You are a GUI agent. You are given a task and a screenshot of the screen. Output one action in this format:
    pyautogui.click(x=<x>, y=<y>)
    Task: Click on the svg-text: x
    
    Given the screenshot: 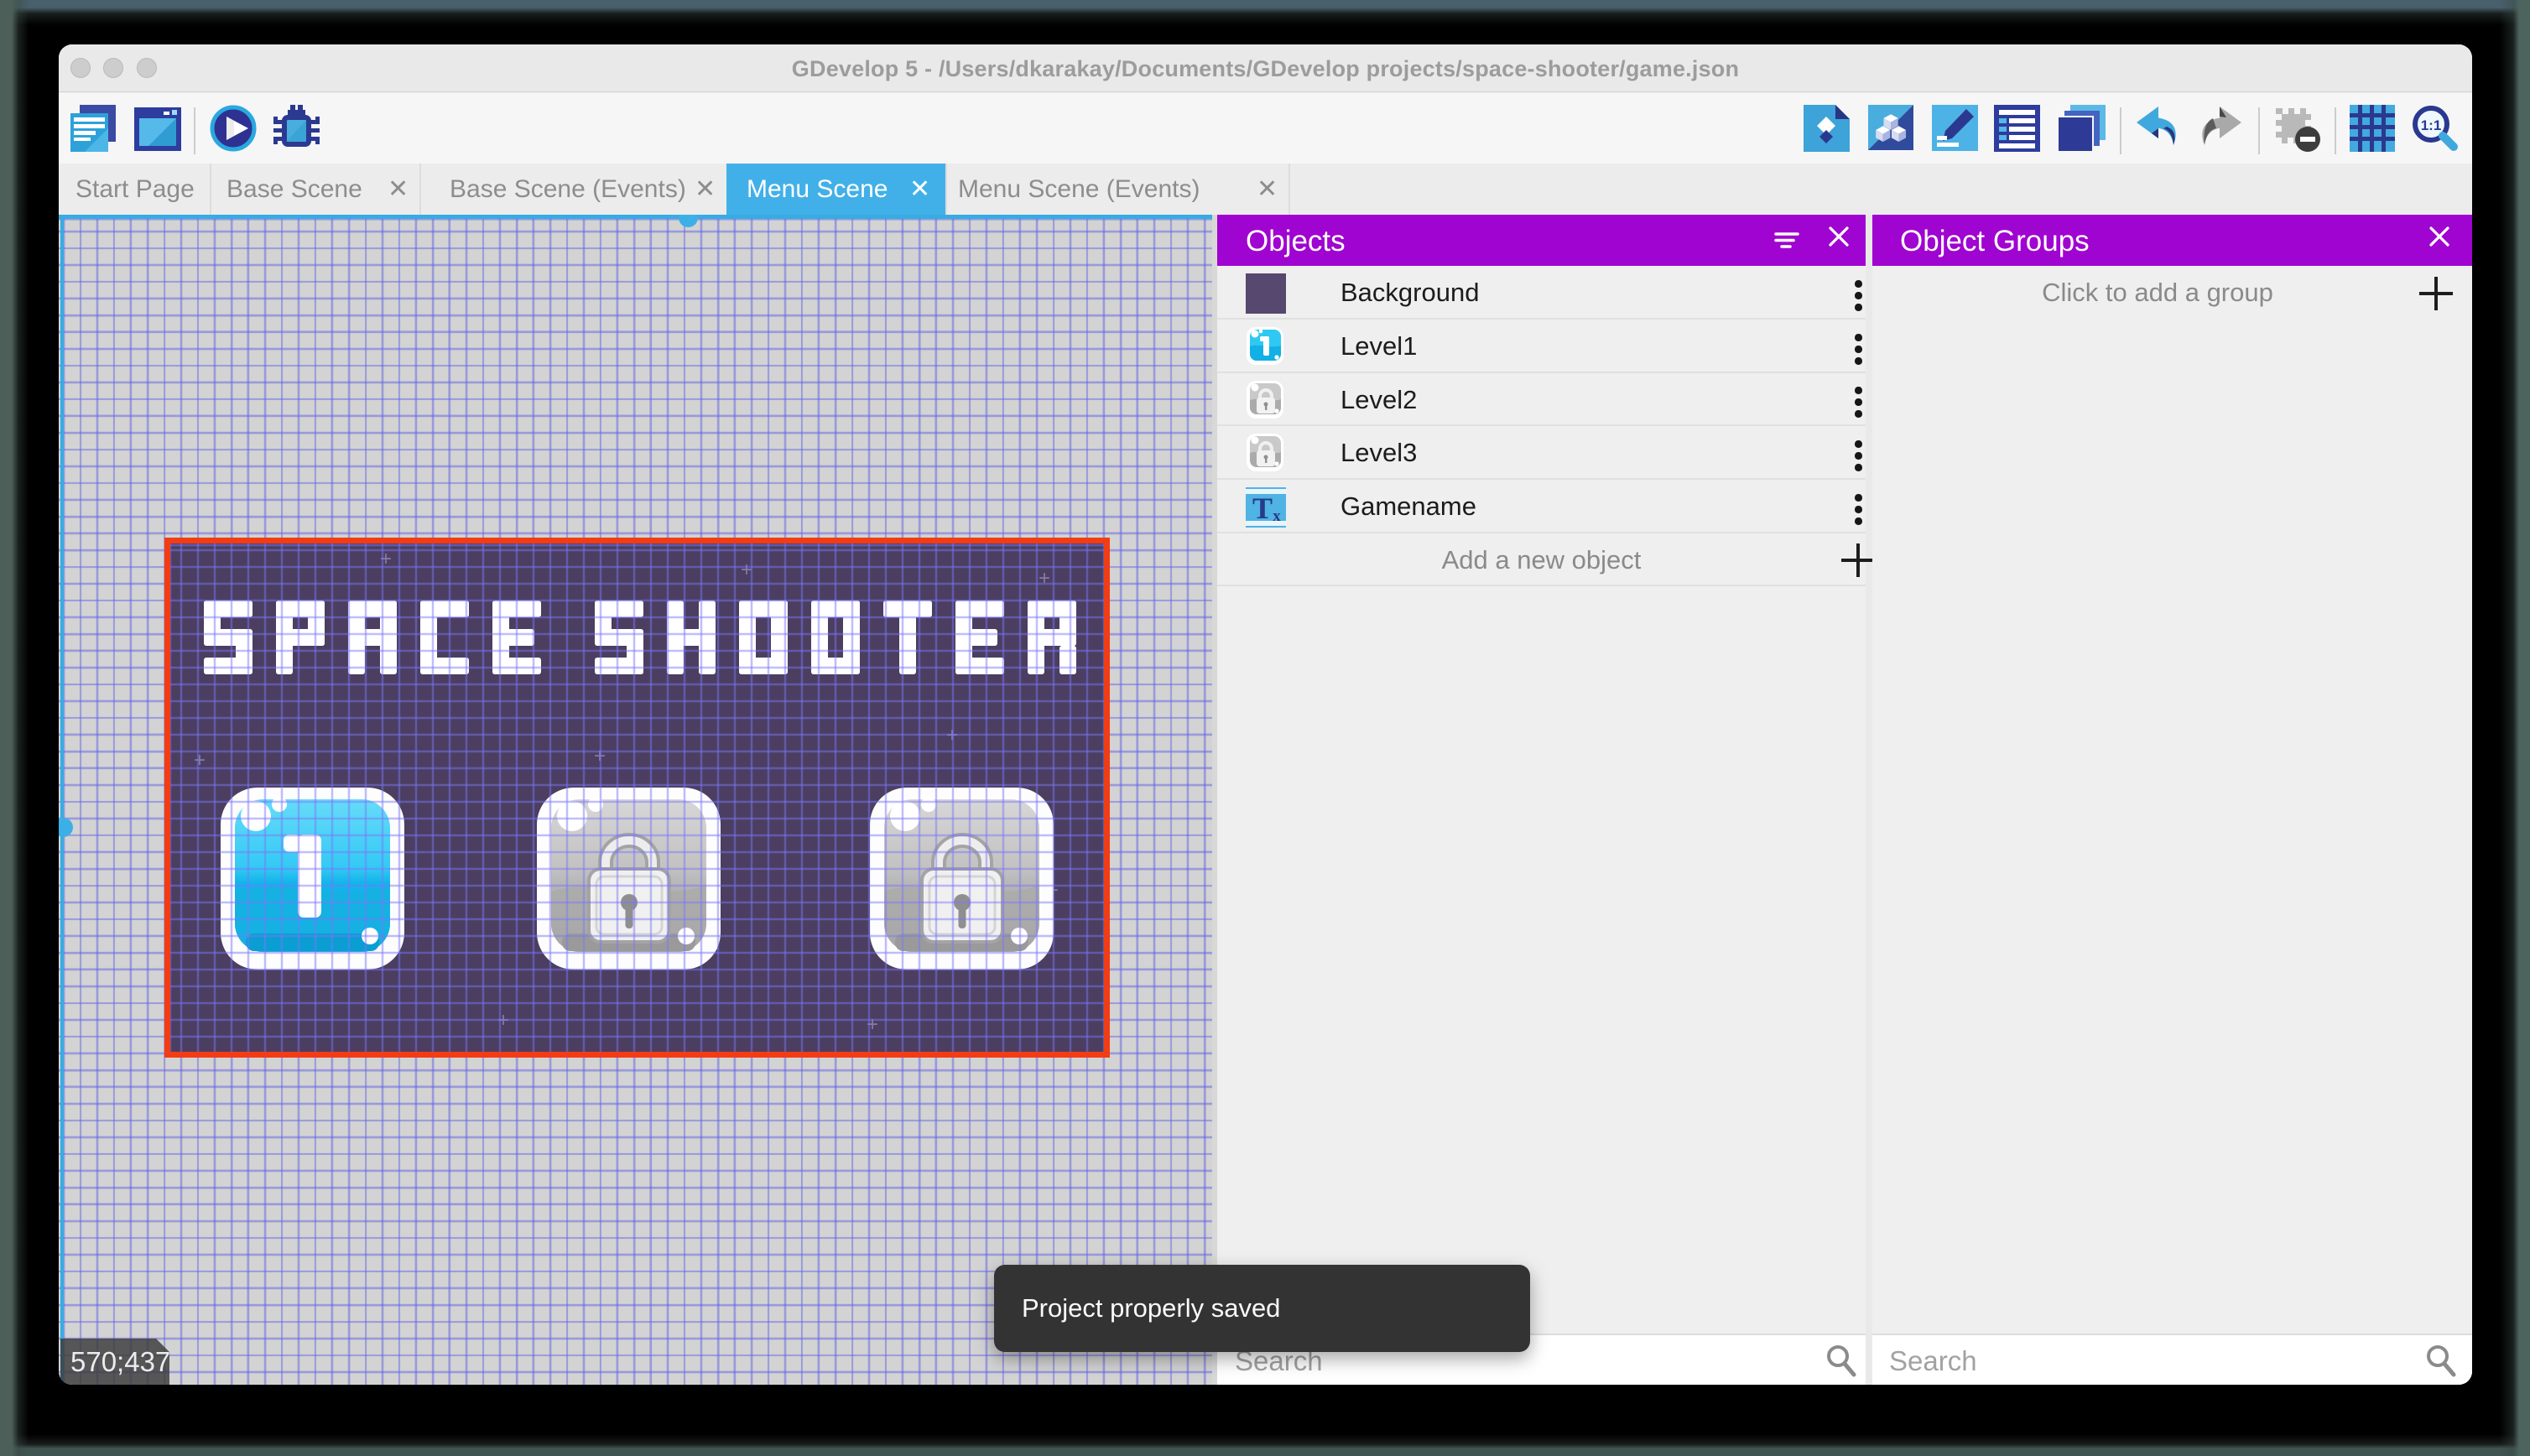 What is the action you would take?
    pyautogui.click(x=1277, y=516)
    